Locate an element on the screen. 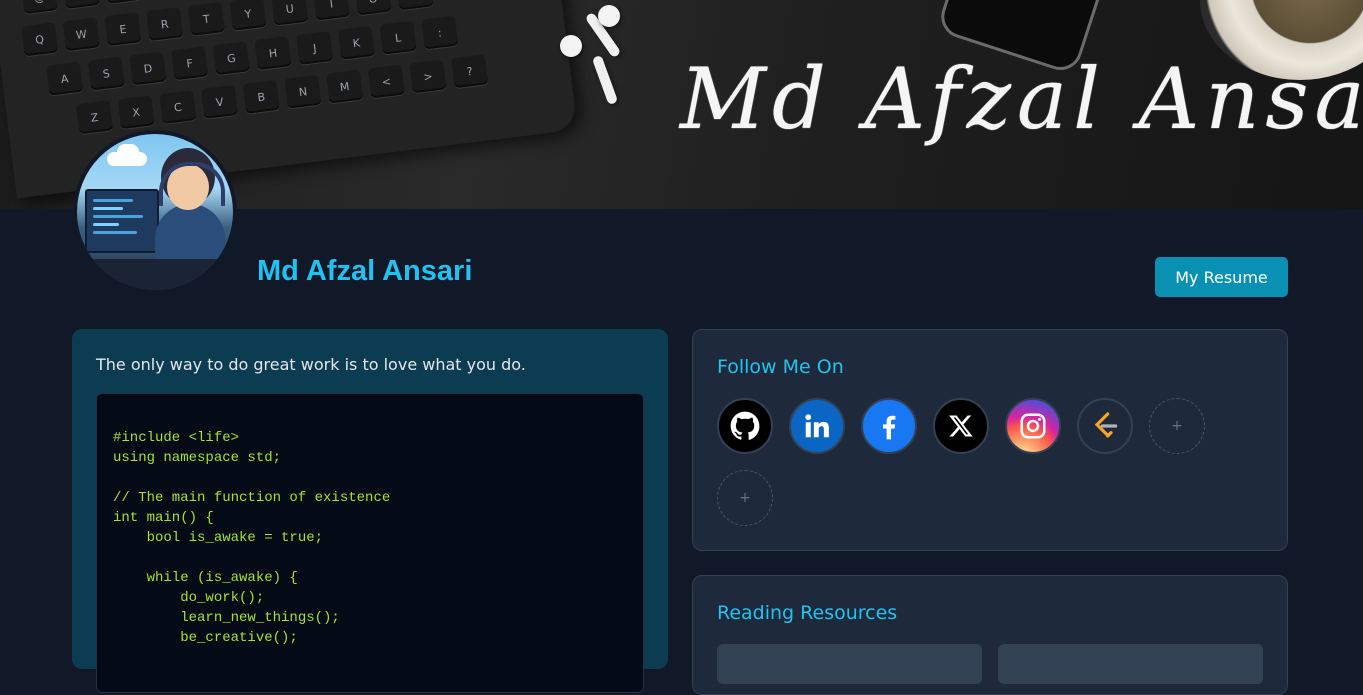 The height and width of the screenshot is (695, 1363). follow-card: Follow Me On + + is located at coordinates (990, 440).